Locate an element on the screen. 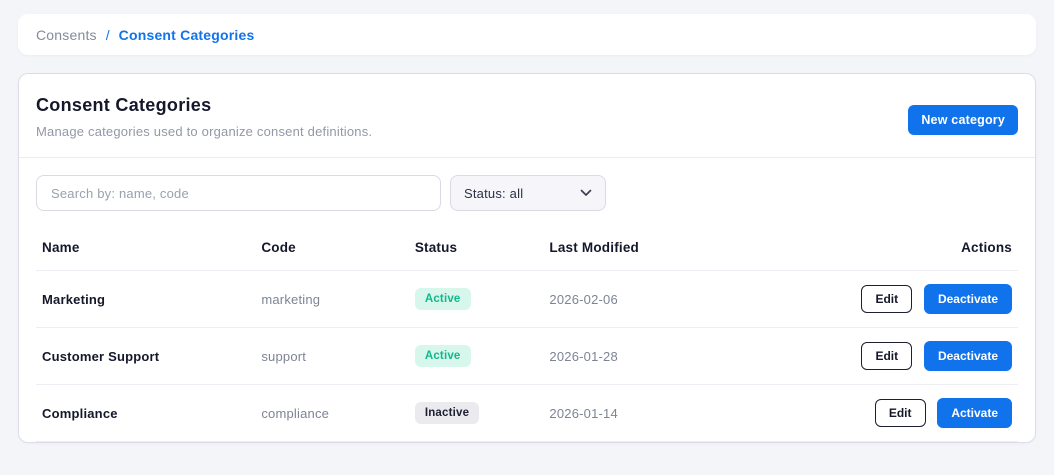 The image size is (1054, 475). breadcrumb-item-consent-categories: Consent Categories is located at coordinates (187, 35).